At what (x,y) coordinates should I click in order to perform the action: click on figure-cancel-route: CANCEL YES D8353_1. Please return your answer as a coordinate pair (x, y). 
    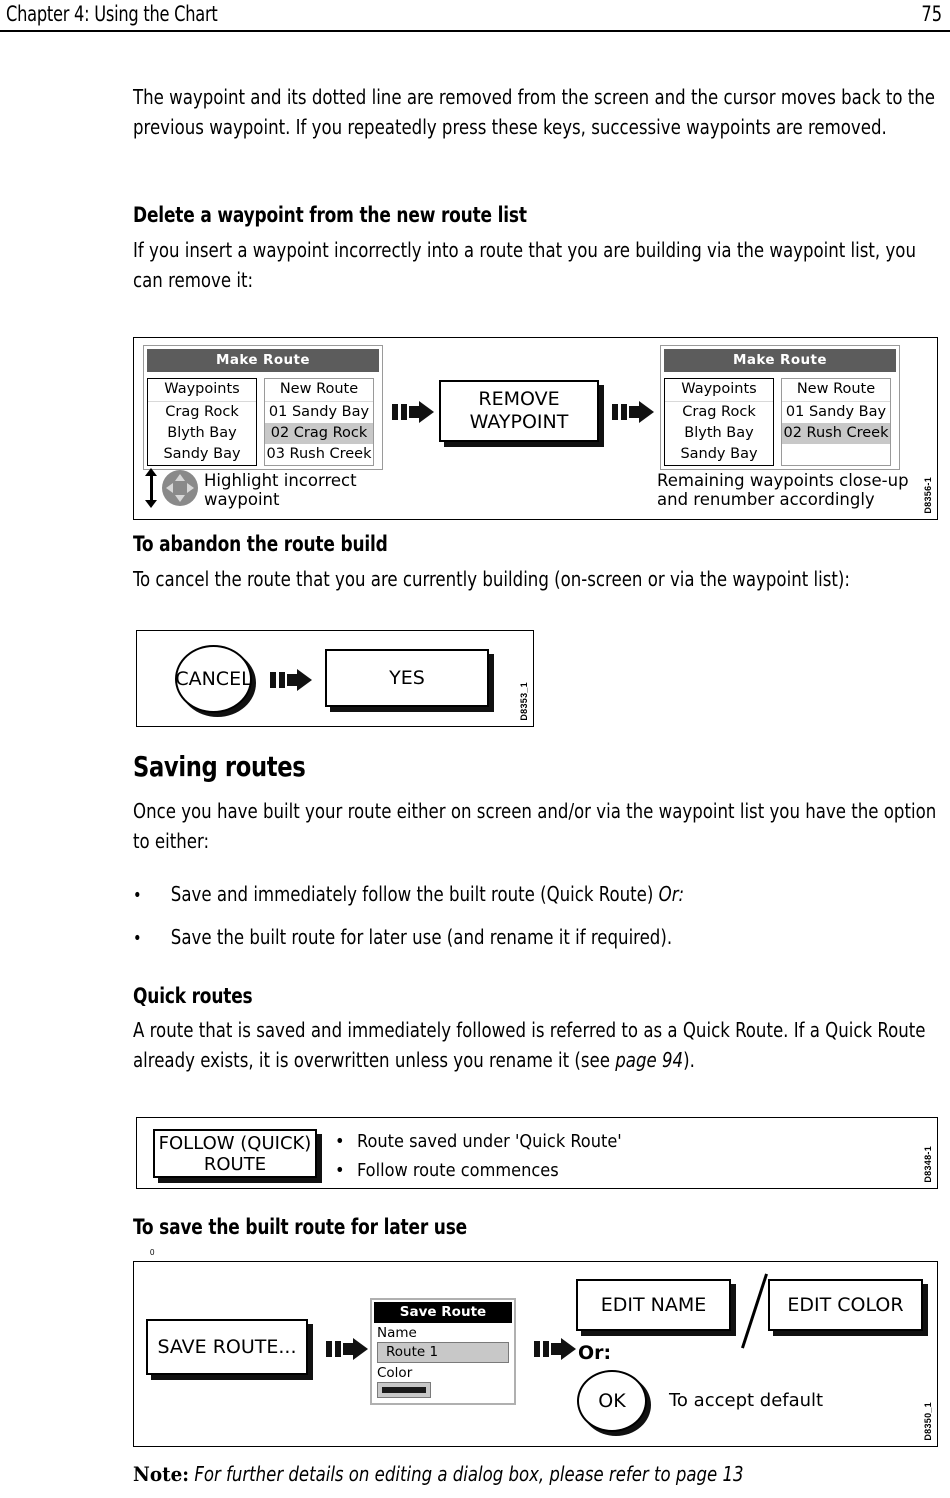
    Looking at the image, I should click on (335, 678).